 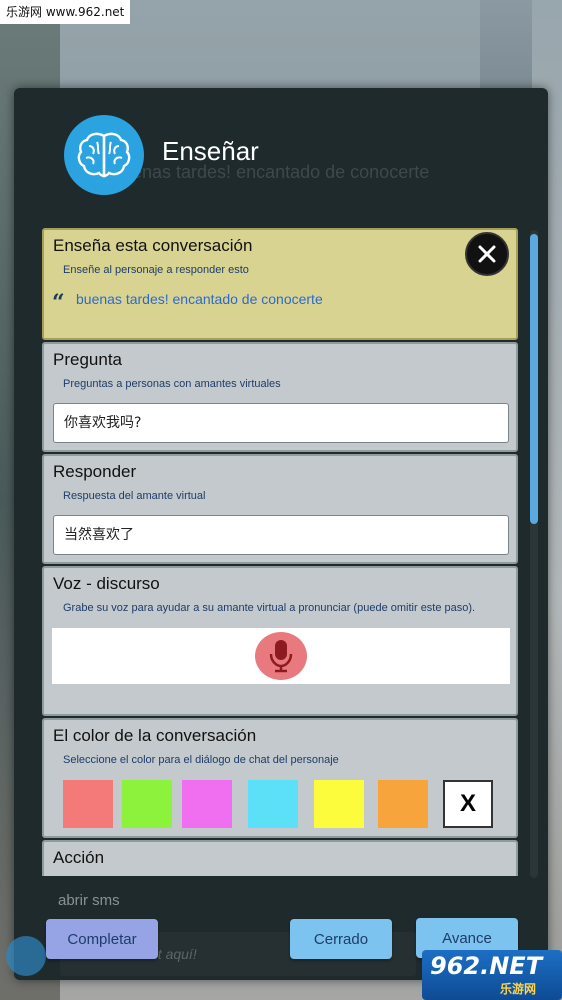 I want to click on close-button, so click(x=487, y=254).